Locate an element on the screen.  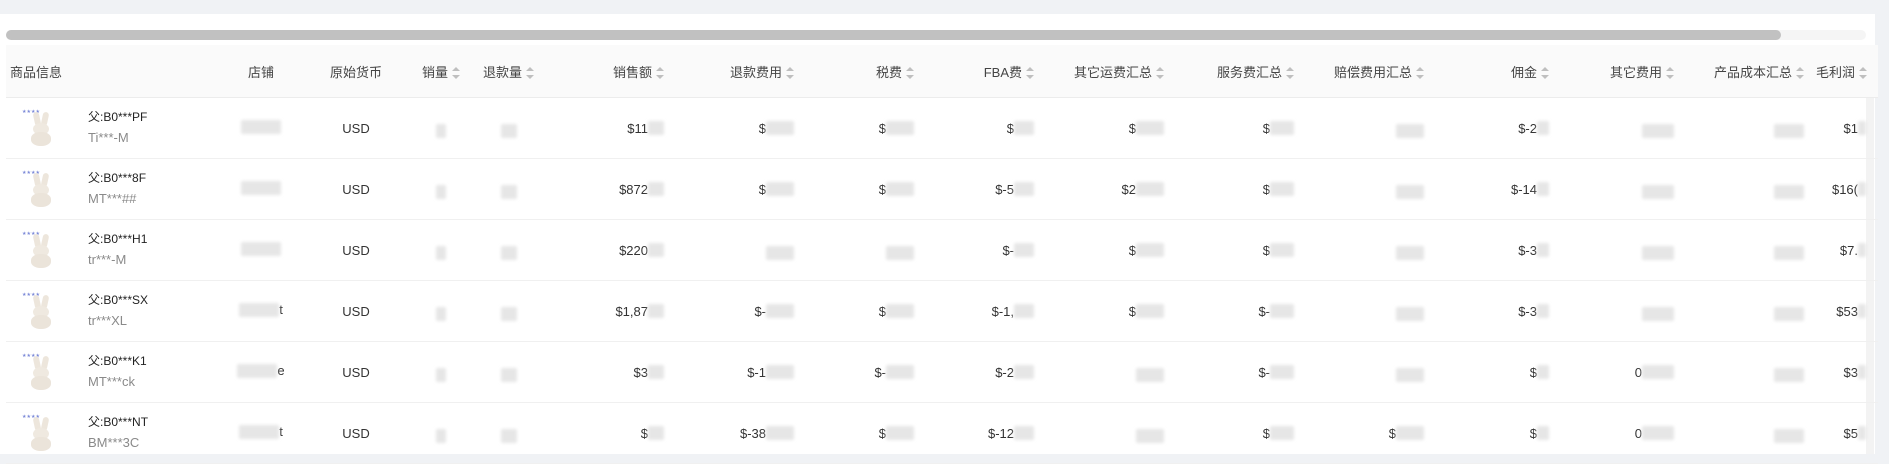
cell-store: t is located at coordinates (261, 311).